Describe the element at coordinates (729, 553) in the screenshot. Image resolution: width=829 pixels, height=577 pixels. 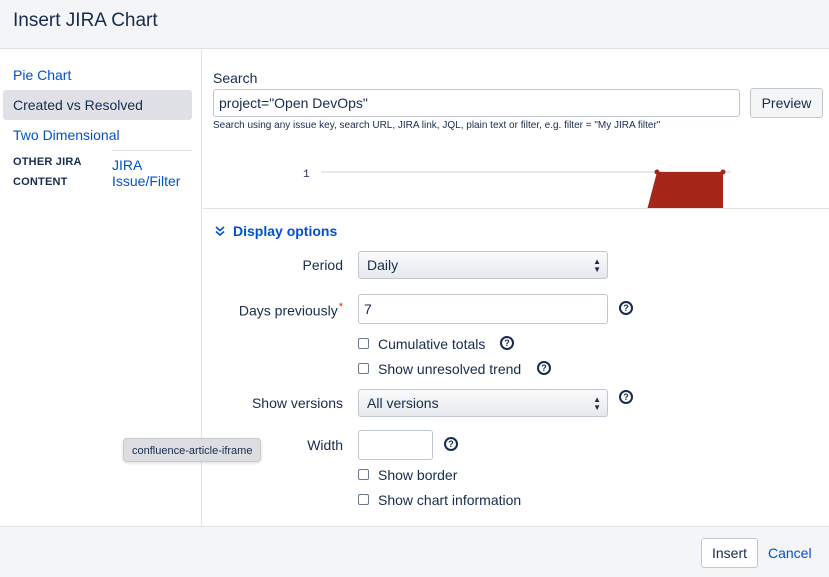
I see `insert-button: Insert` at that location.